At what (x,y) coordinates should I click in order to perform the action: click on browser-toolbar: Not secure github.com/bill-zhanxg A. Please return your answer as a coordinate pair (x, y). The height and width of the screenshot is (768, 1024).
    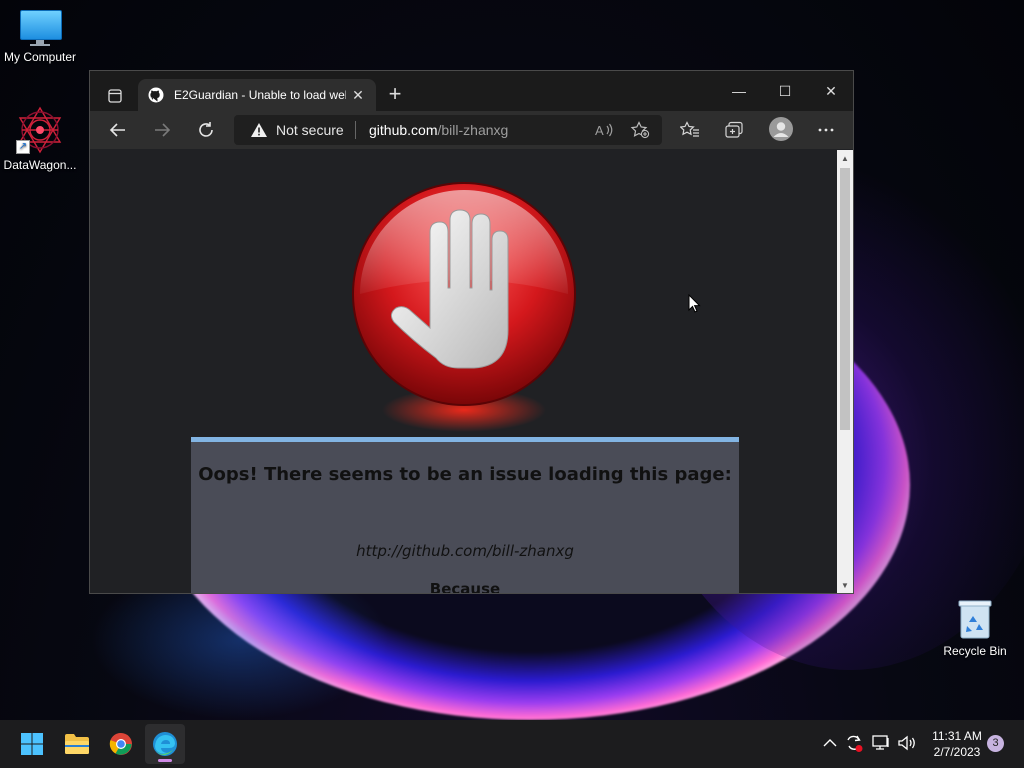
    Looking at the image, I should click on (471, 130).